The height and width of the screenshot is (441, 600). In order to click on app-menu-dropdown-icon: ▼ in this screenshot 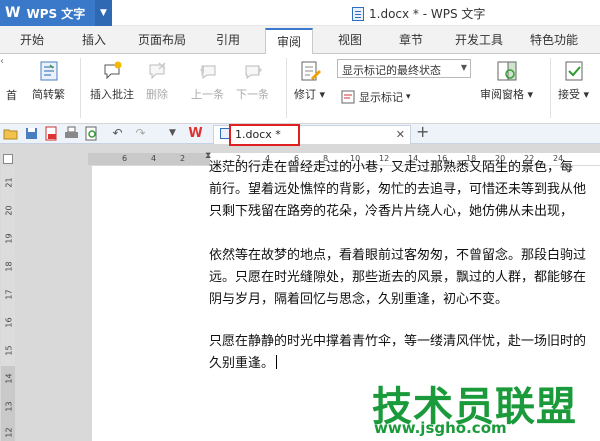, I will do `click(103, 13)`.